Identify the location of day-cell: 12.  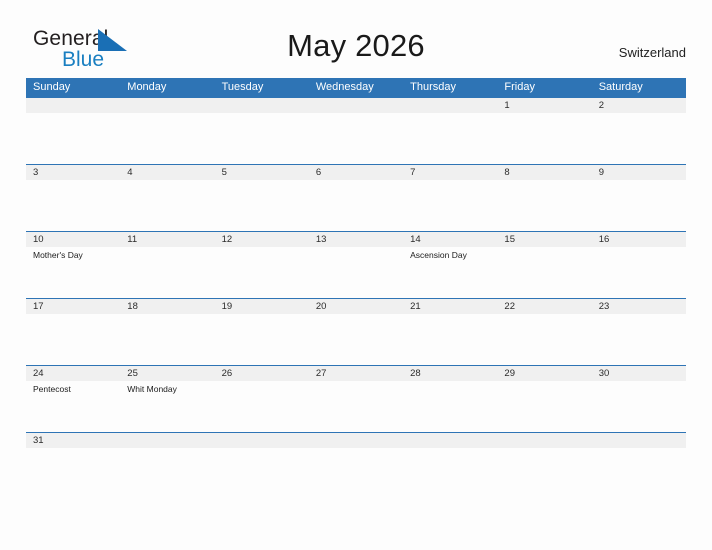
(262, 239).